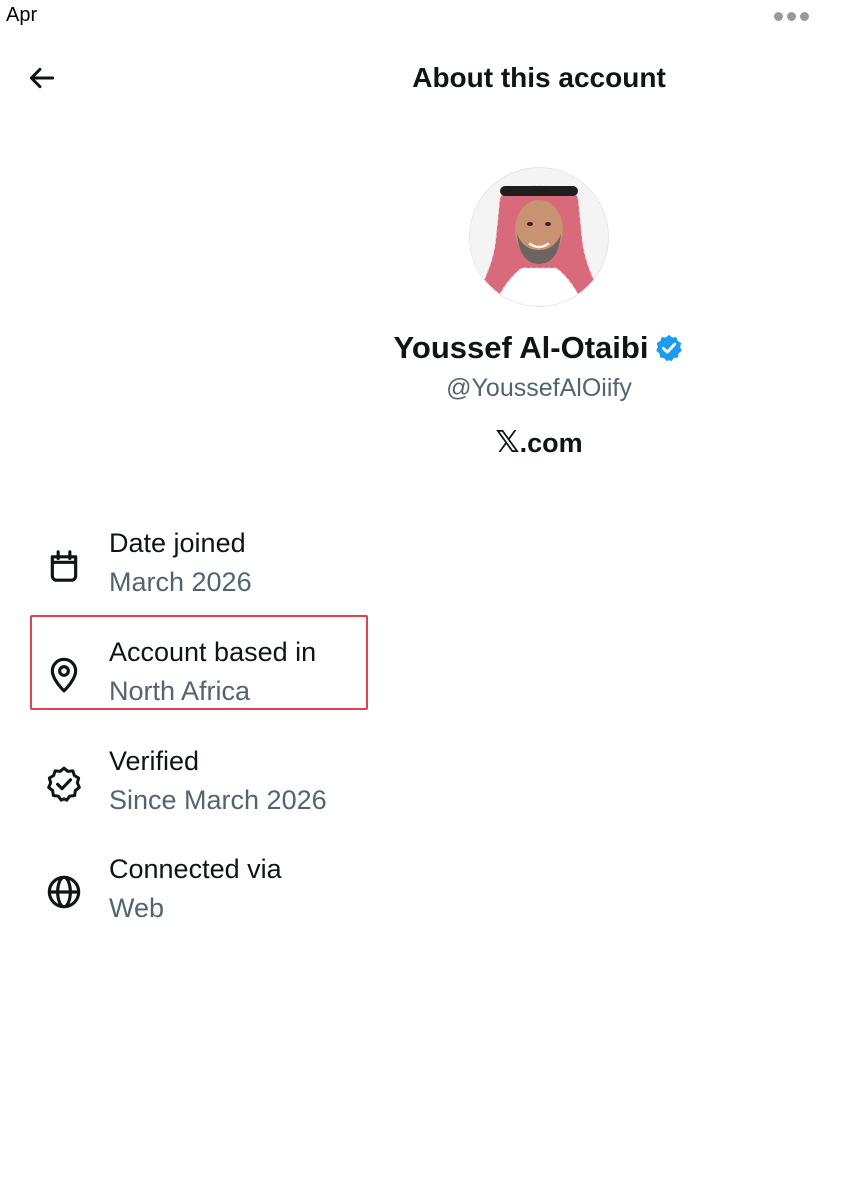 The width and height of the screenshot is (863, 1200). I want to click on date-joined-value: March 2026, so click(180, 582).